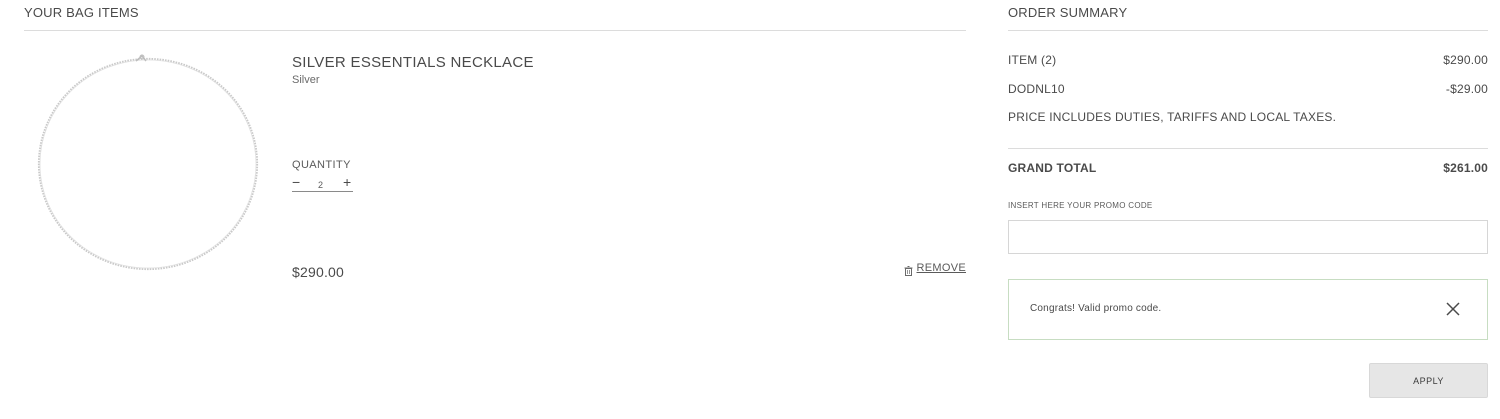  I want to click on grand-total-value: $261.00, so click(1465, 168).